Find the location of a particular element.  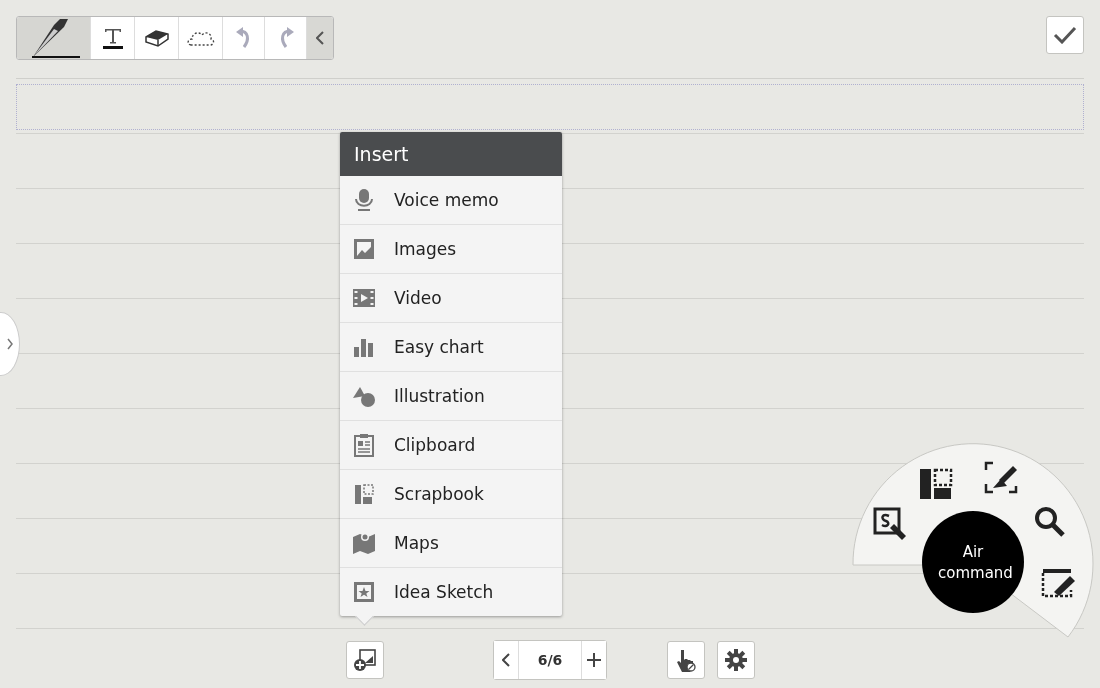

menu-item: Maps is located at coordinates (451, 543).